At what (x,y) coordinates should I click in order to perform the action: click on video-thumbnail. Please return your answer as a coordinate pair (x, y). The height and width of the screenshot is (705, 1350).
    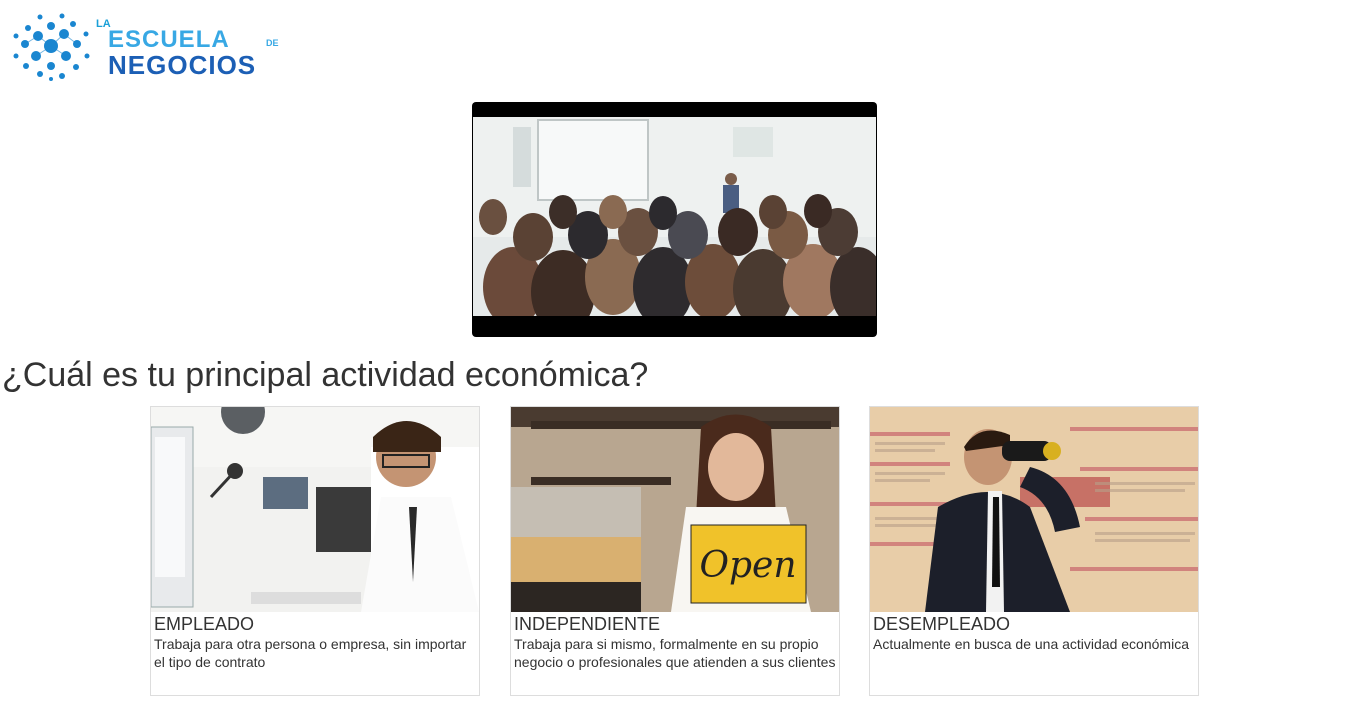
    Looking at the image, I should click on (674, 216).